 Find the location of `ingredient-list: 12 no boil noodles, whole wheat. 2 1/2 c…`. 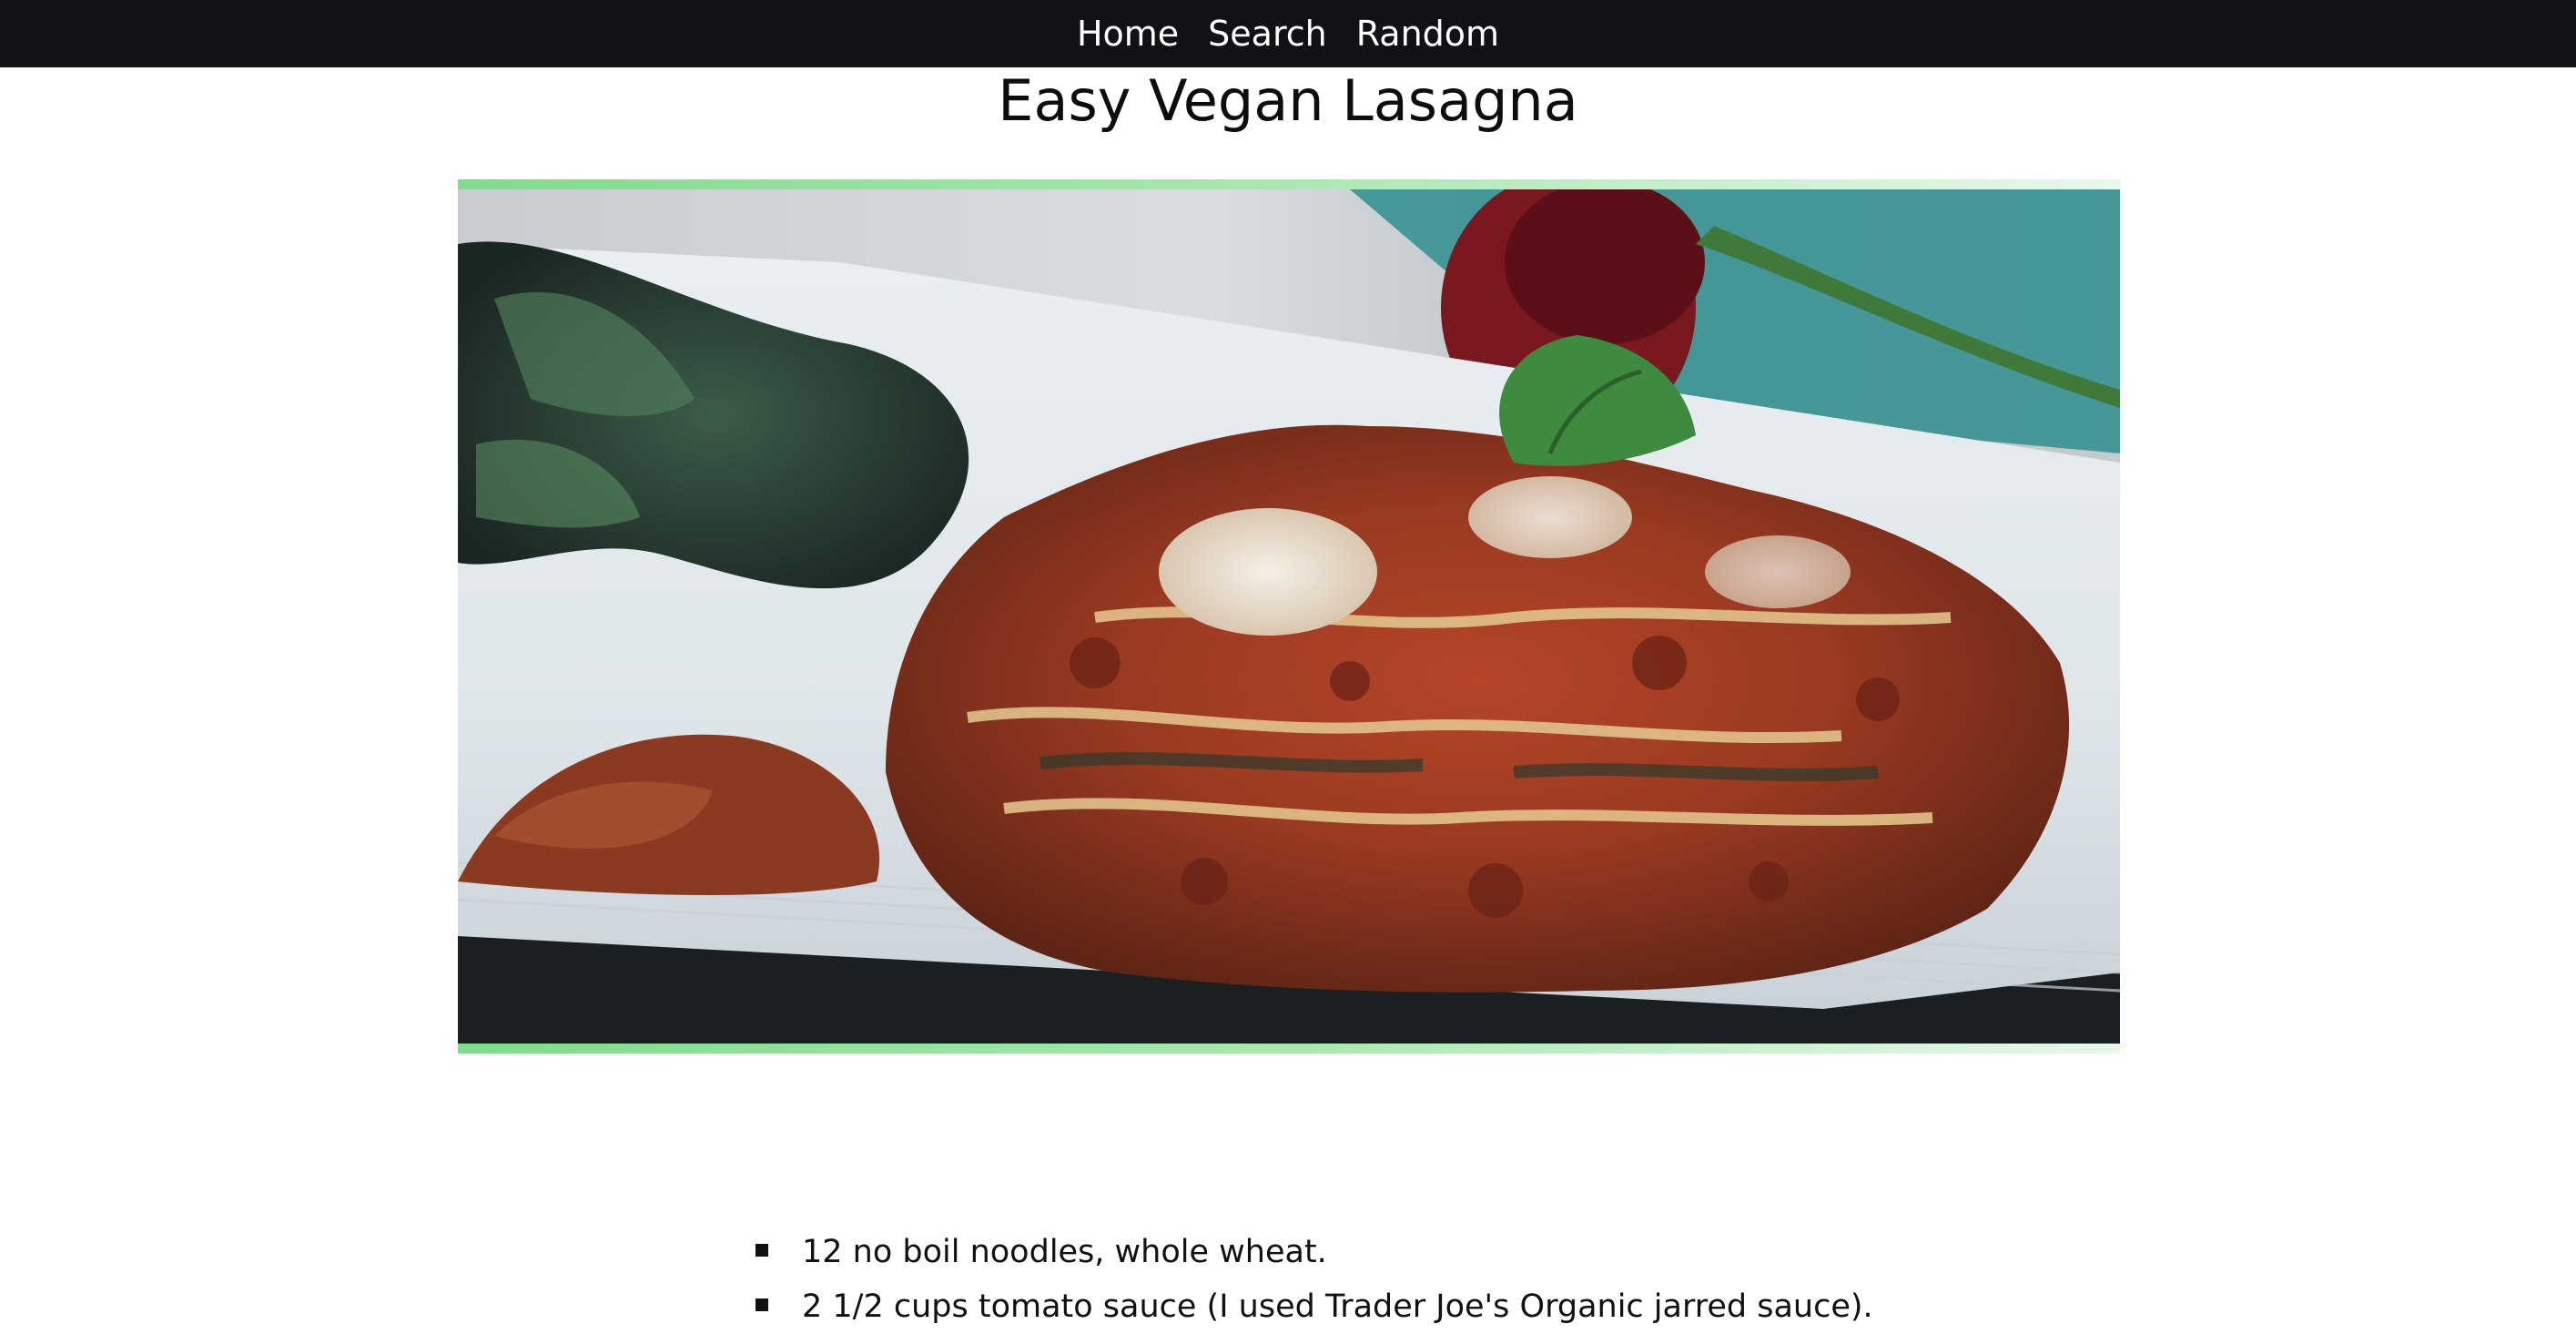

ingredient-list: 12 no boil noodles, whole wheat. 2 1/2 c… is located at coordinates (1314, 1279).